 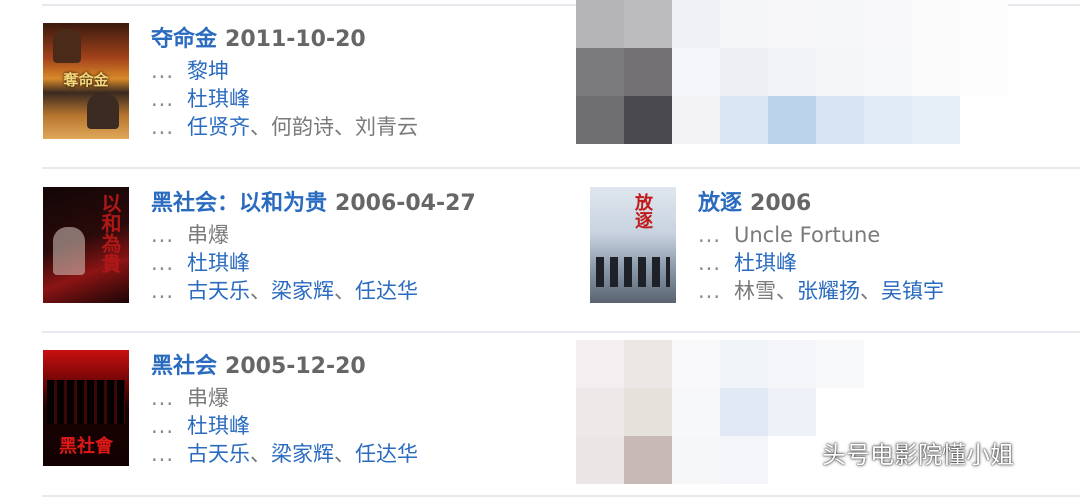 I want to click on watermark: 头号电影院懂小姐, so click(x=895, y=455).